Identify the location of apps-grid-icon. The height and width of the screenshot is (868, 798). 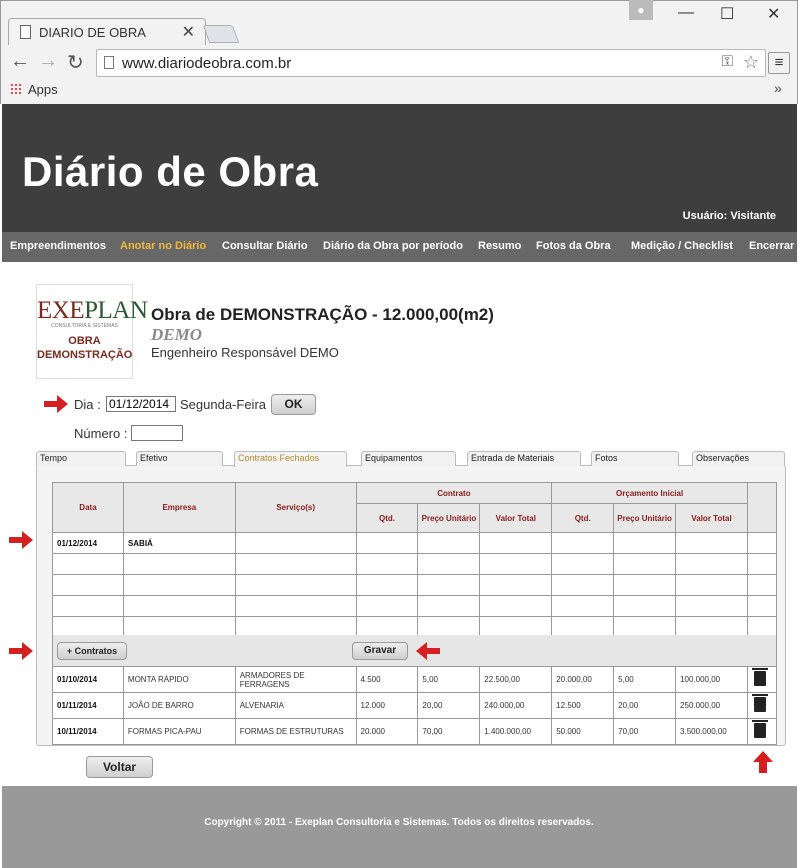
(16, 89).